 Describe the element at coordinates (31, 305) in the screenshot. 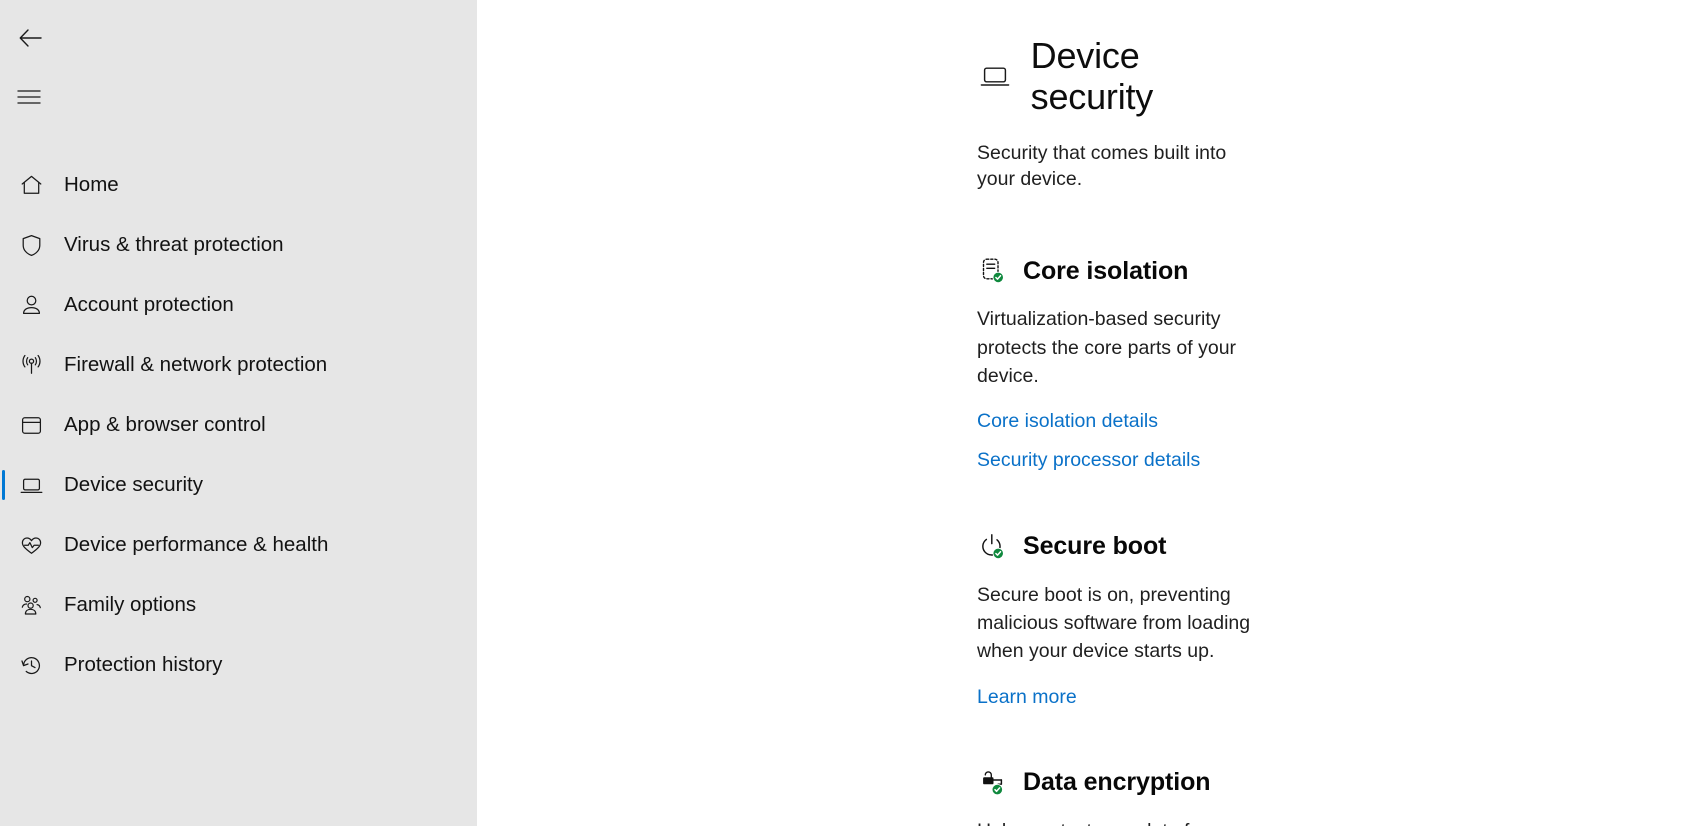

I see `person-icon` at that location.